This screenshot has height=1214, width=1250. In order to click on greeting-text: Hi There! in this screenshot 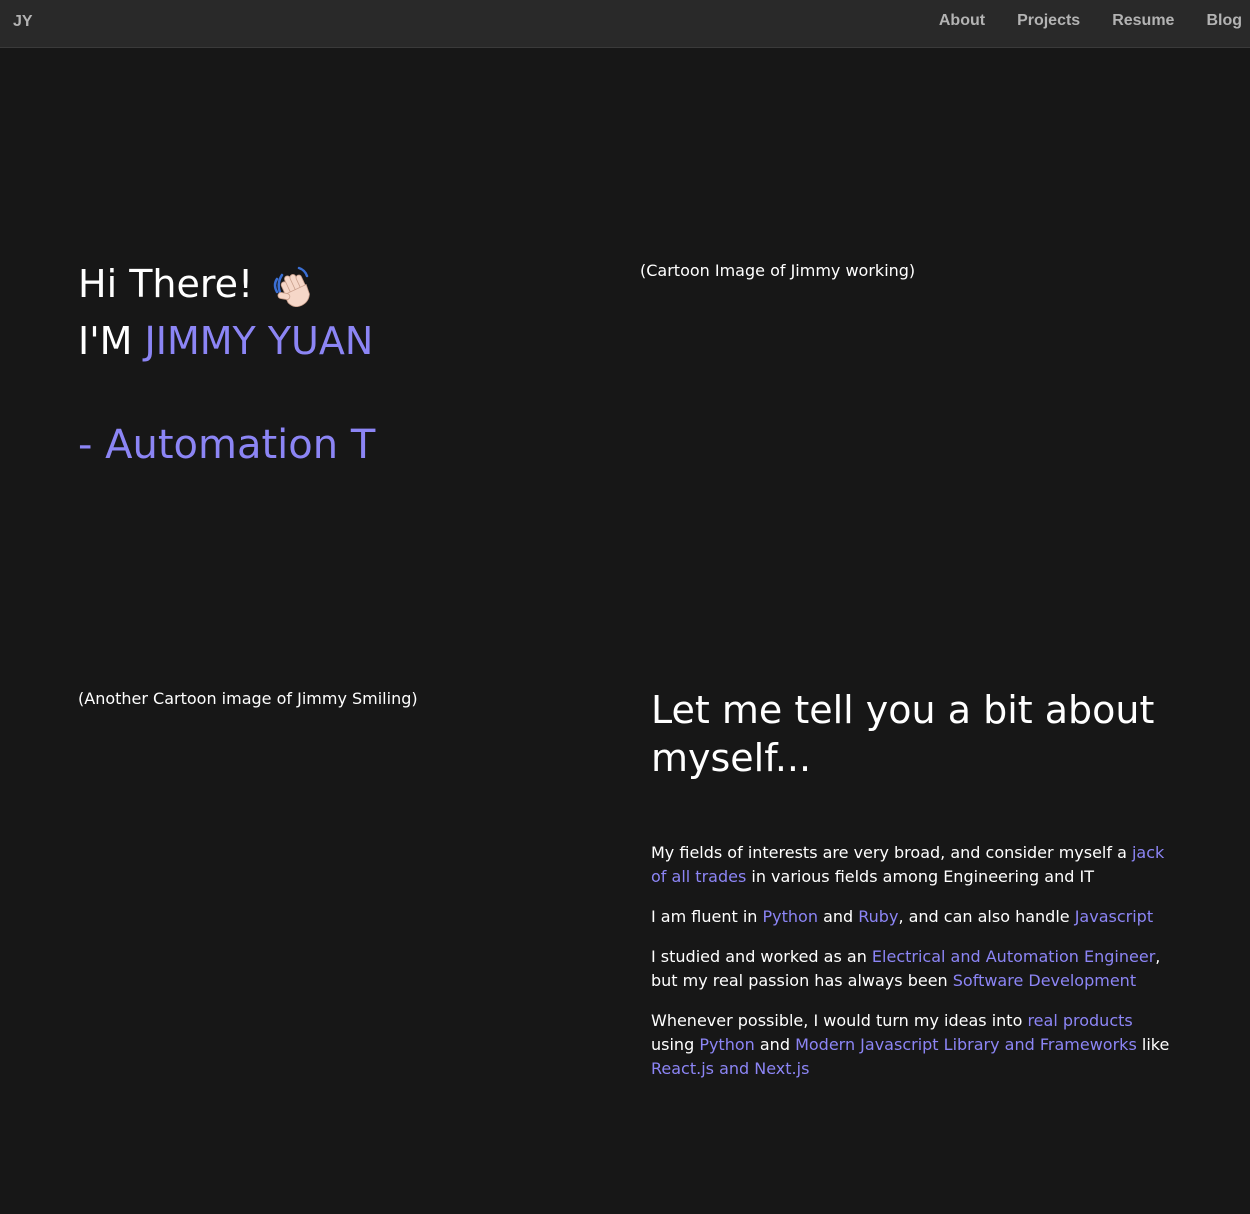, I will do `click(166, 284)`.